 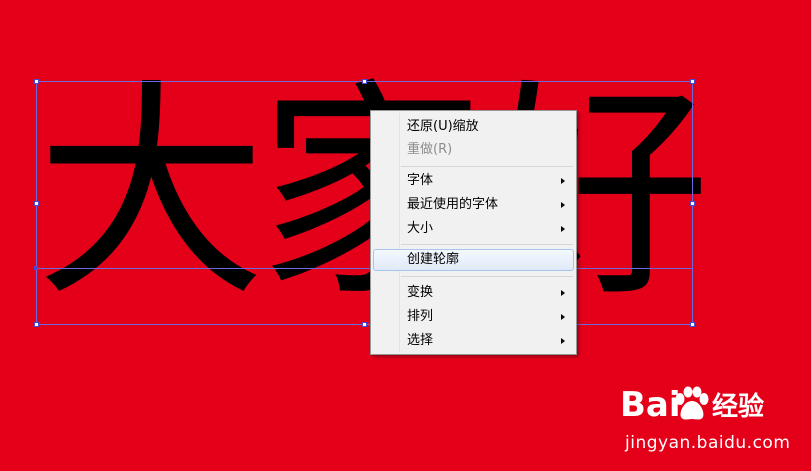 I want to click on menu-item-undo-zoom: 还原(U)缩放, so click(x=473, y=127).